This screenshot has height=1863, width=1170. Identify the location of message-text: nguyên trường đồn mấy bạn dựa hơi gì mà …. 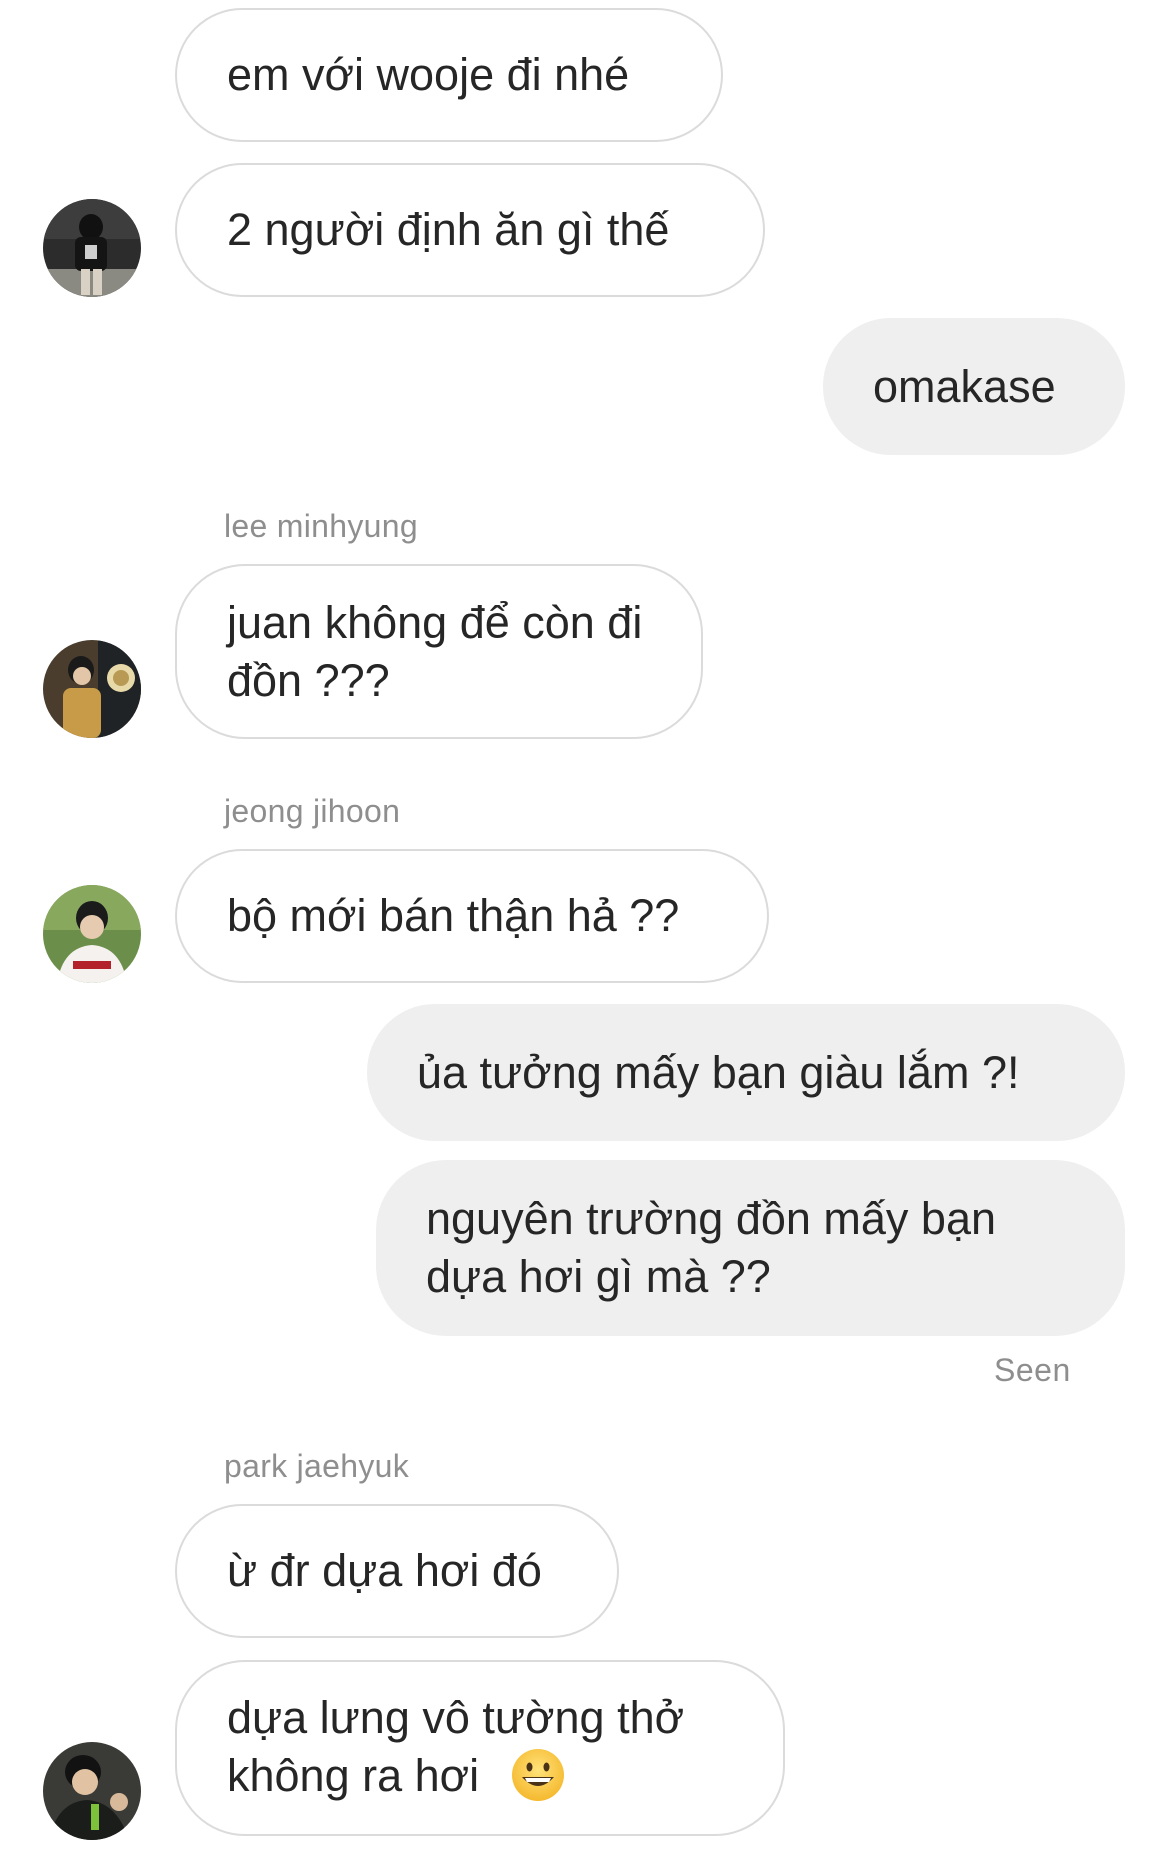
(711, 1247).